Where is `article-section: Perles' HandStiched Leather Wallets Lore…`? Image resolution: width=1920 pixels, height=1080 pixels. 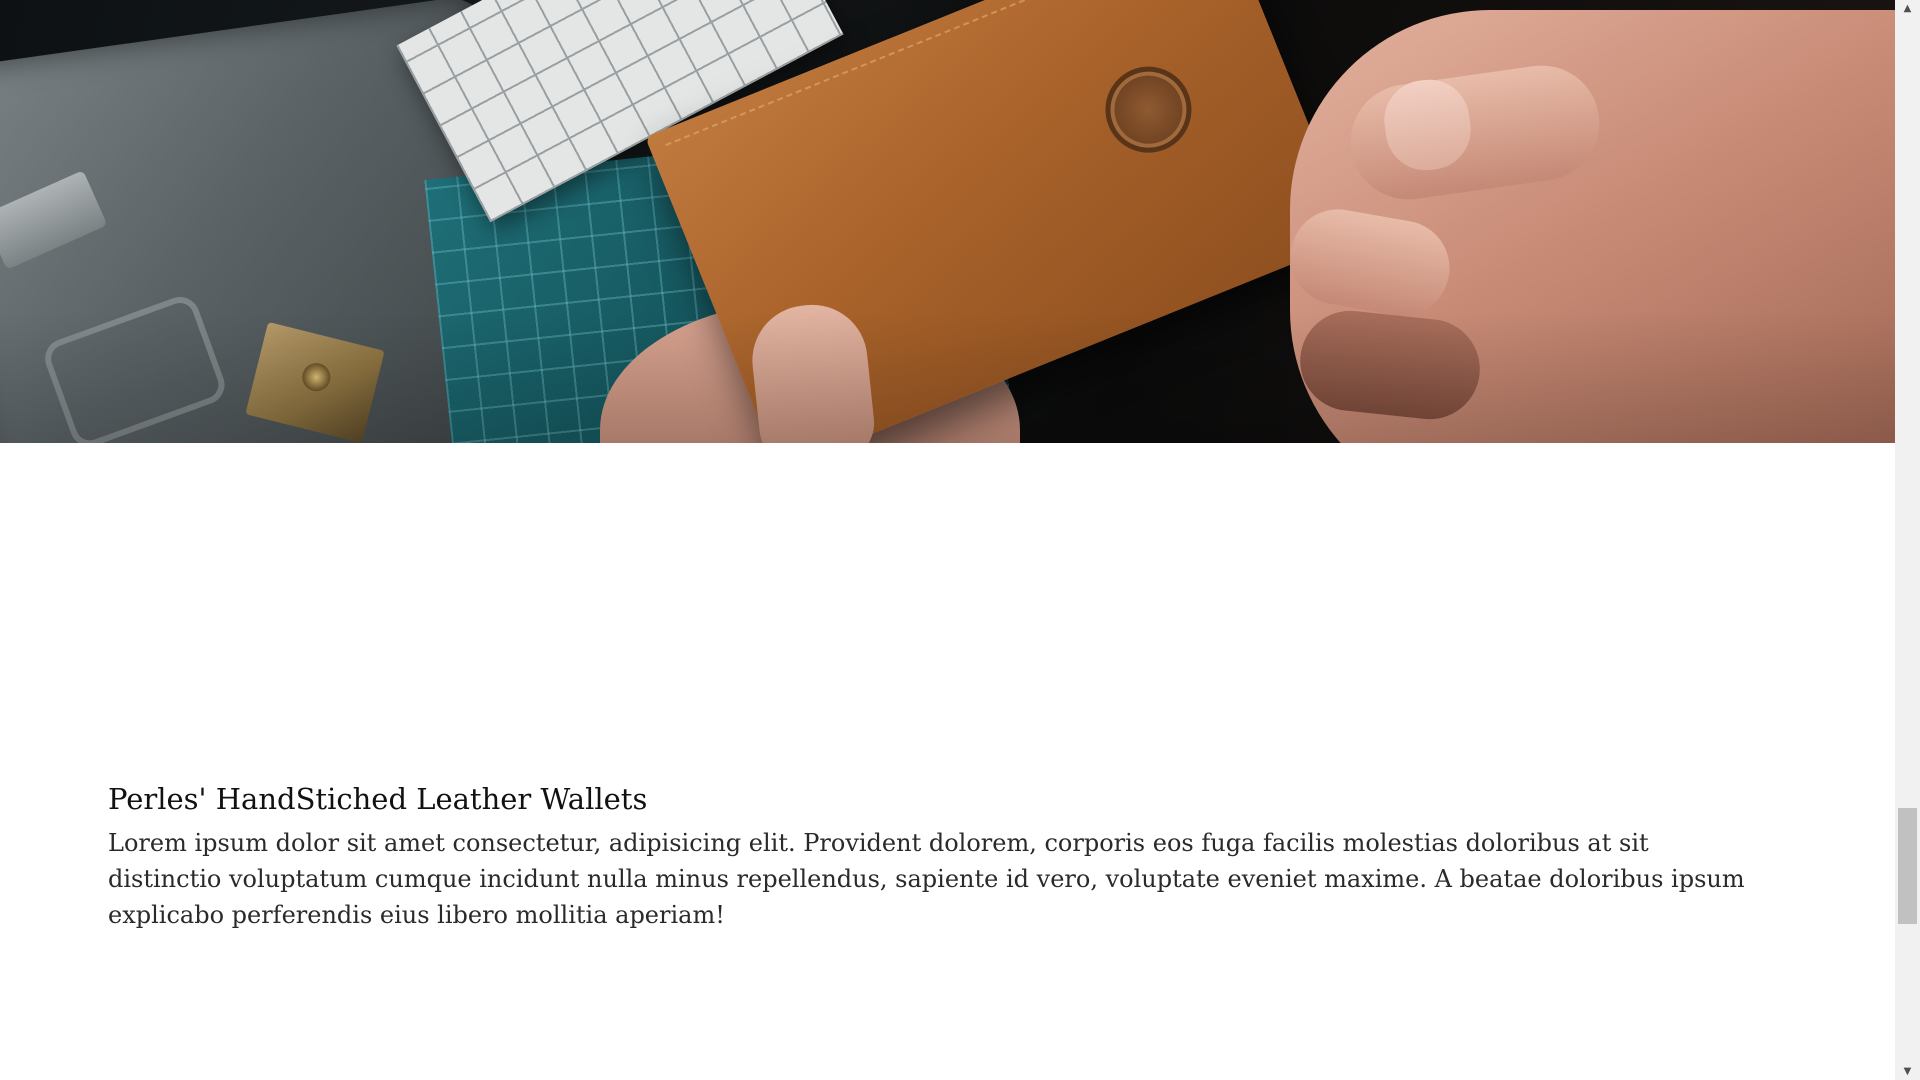
article-section: Perles' HandStiched Leather Wallets Lore… is located at coordinates (938, 854).